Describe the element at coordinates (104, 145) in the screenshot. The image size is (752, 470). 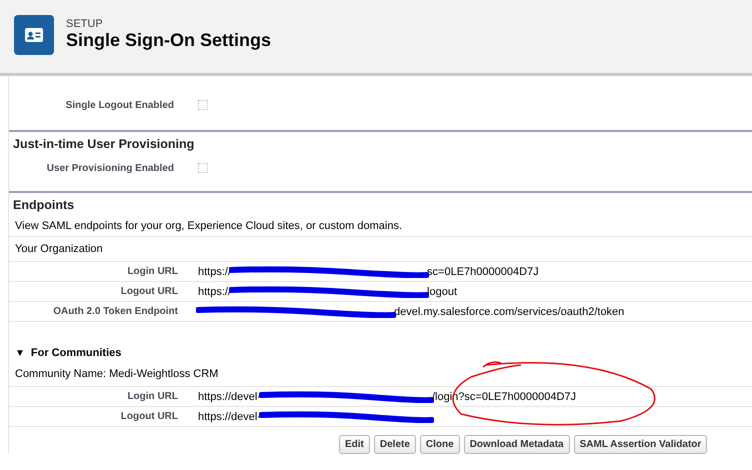
I see `section-title: Just-in-time User Provisioning` at that location.